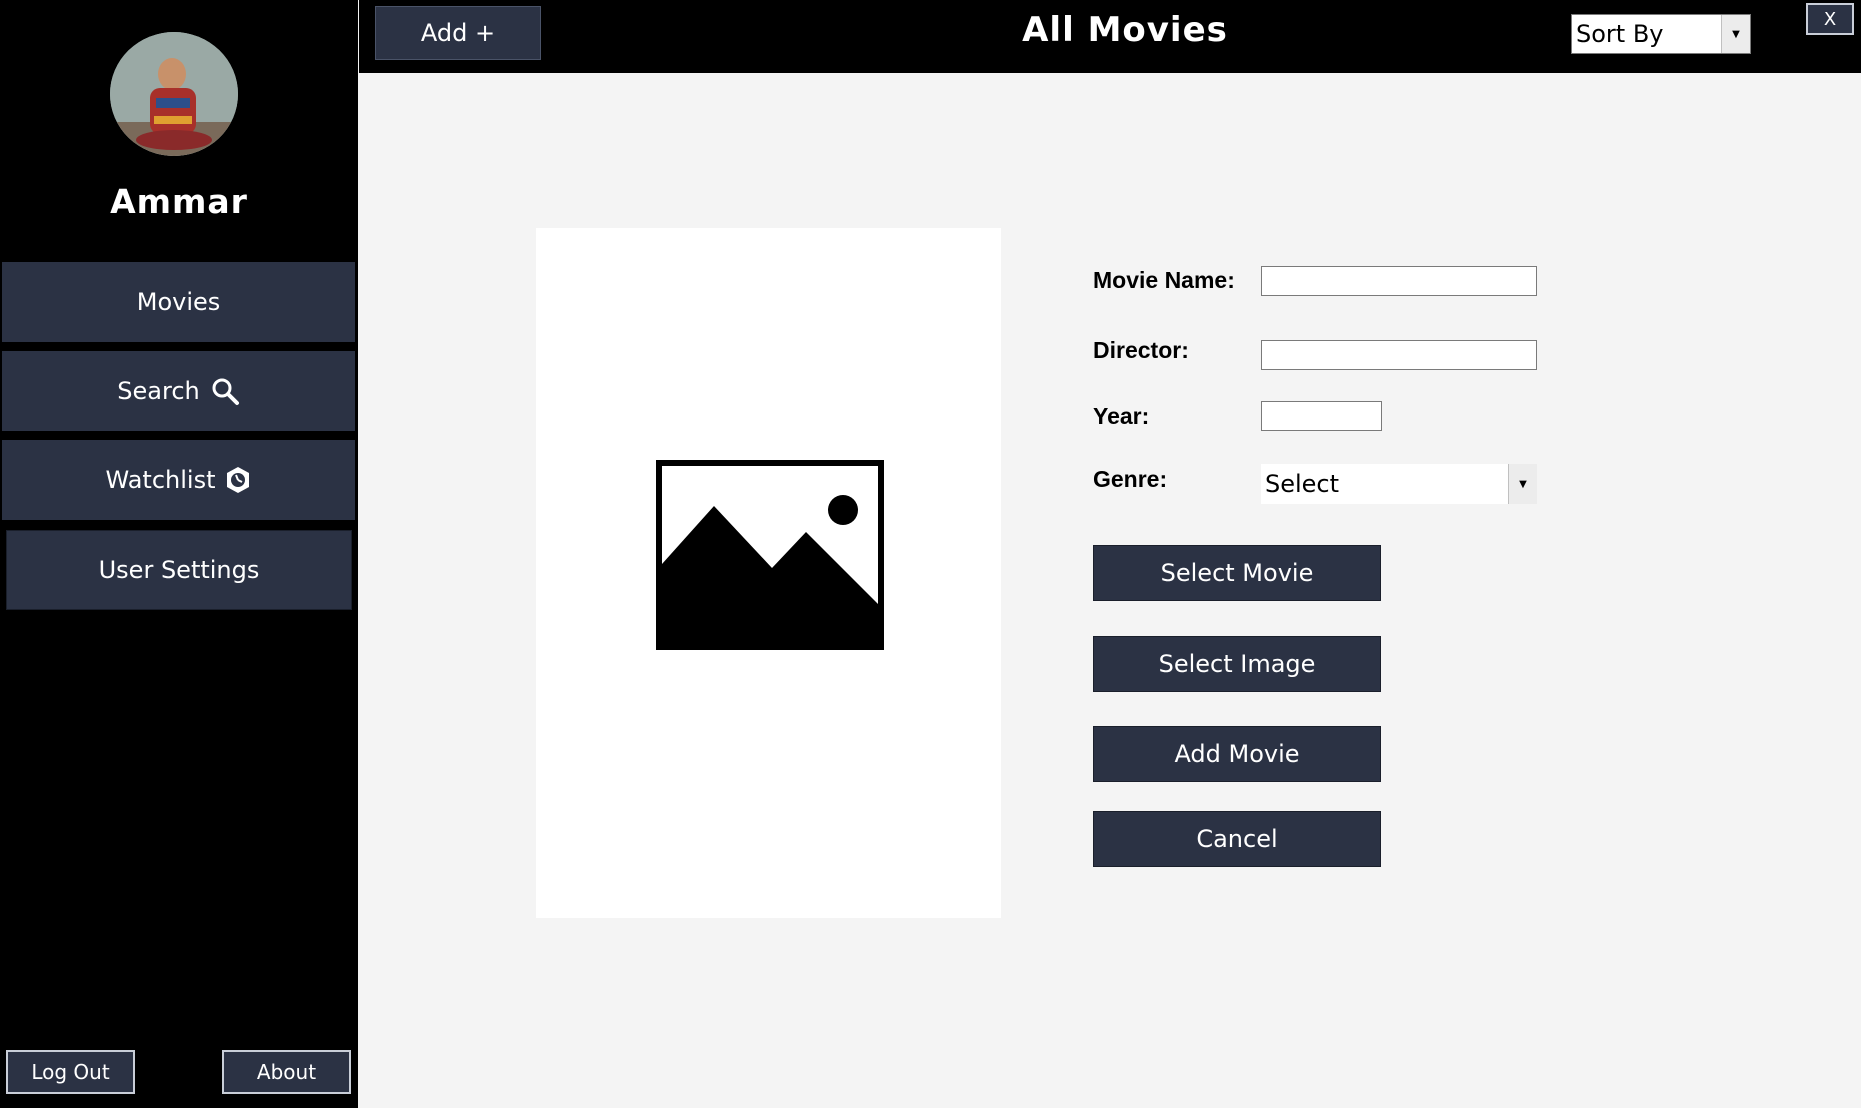 This screenshot has height=1108, width=1861. What do you see at coordinates (458, 33) in the screenshot?
I see `add-button: Add +` at bounding box center [458, 33].